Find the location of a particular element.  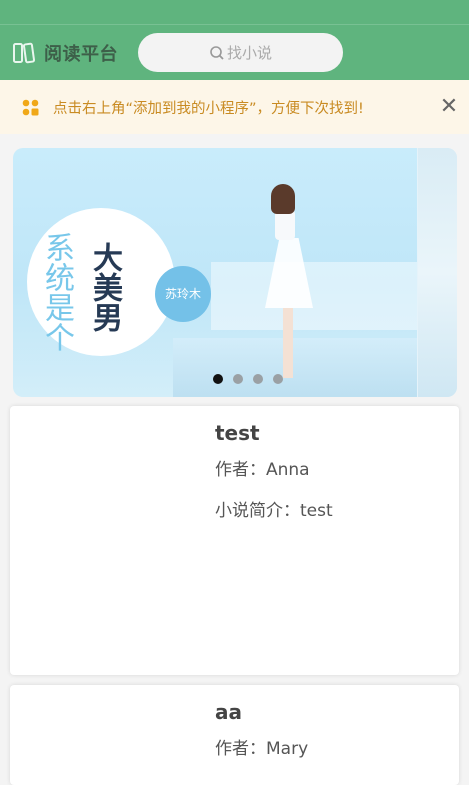

search-placeholder: 找小说 is located at coordinates (249, 53).